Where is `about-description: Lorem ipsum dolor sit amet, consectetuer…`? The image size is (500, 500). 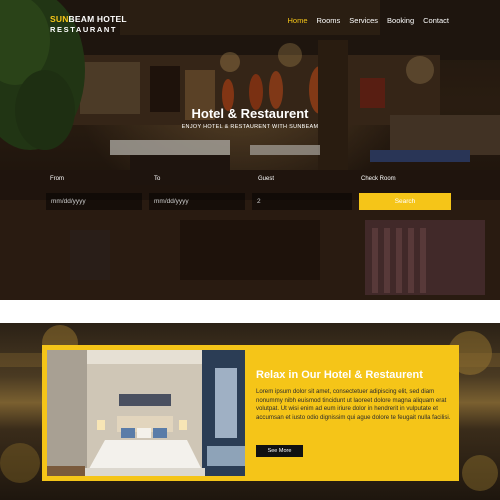
about-description: Lorem ipsum dolor sit amet, consectetuer… is located at coordinates (353, 404).